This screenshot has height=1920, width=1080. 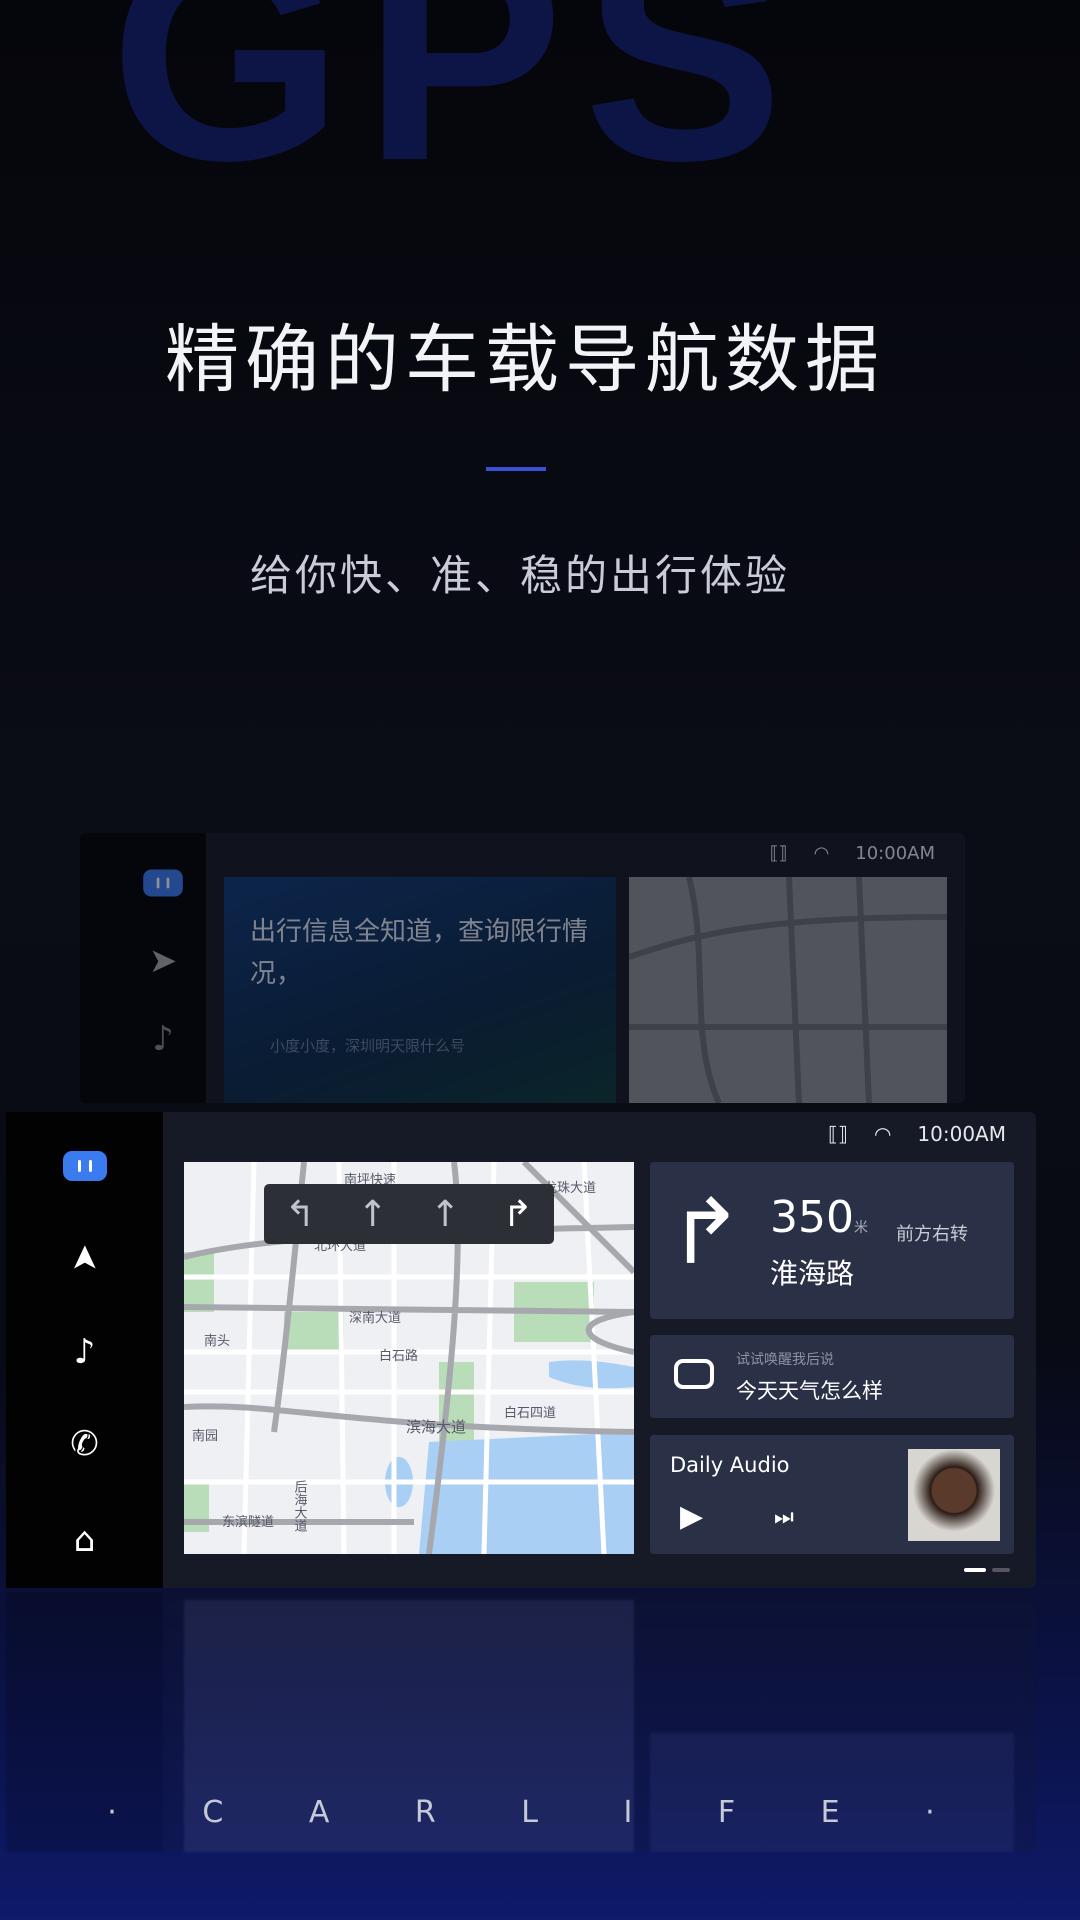 I want to click on distance-unit: 米, so click(x=860, y=1228).